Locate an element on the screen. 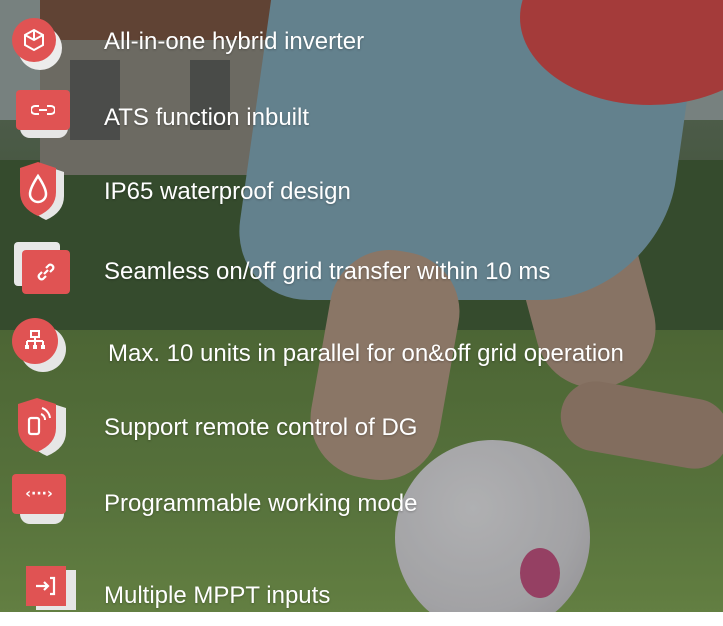 This screenshot has height=626, width=723. feature-item: All-in-one hybrid inverter is located at coordinates (361, 44).